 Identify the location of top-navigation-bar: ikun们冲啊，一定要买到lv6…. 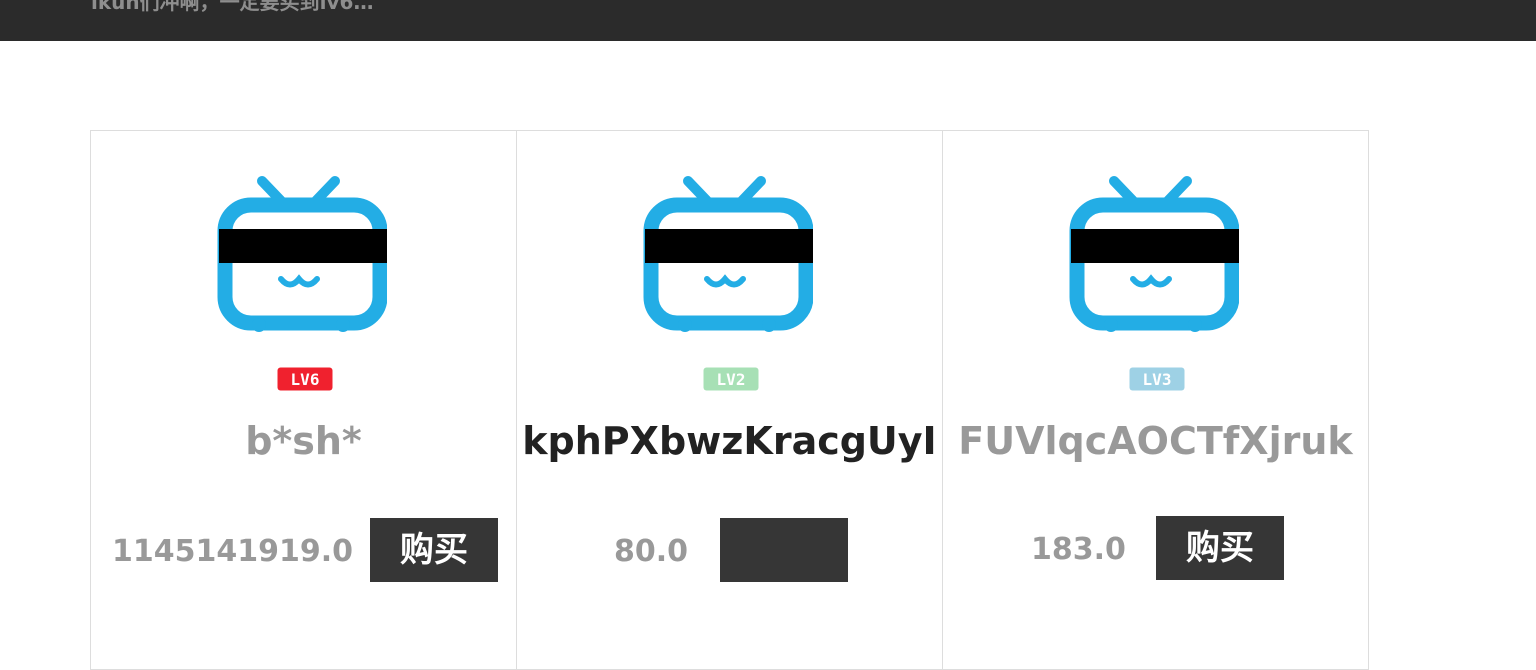
(768, 20).